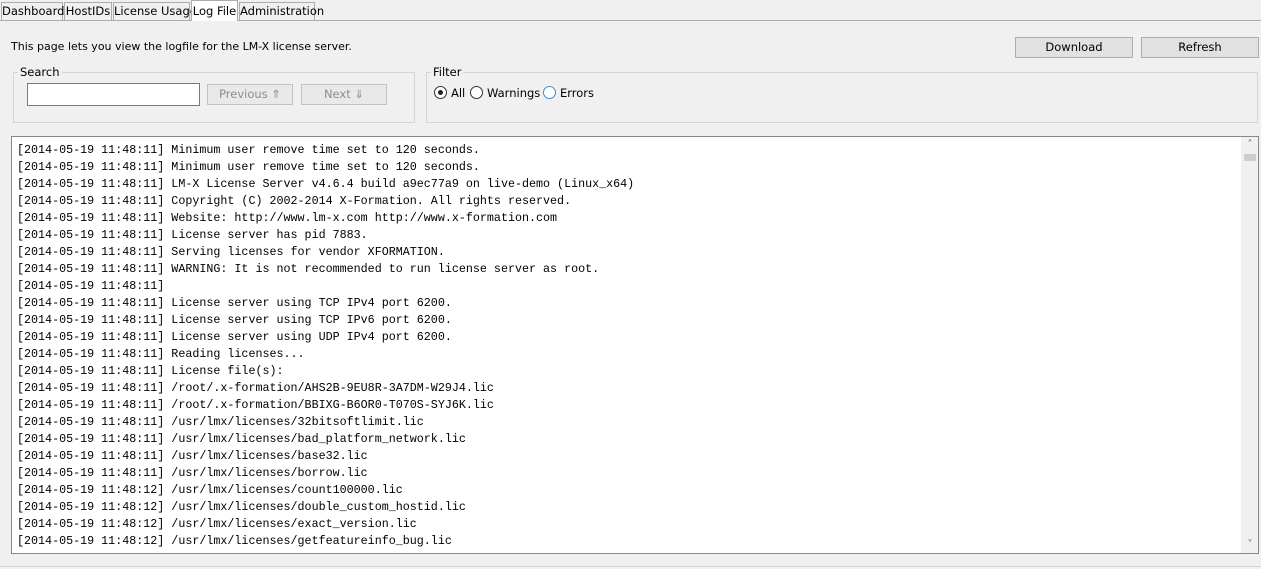 Image resolution: width=1261 pixels, height=569 pixels. I want to click on filter-radio-label: Errors, so click(577, 93).